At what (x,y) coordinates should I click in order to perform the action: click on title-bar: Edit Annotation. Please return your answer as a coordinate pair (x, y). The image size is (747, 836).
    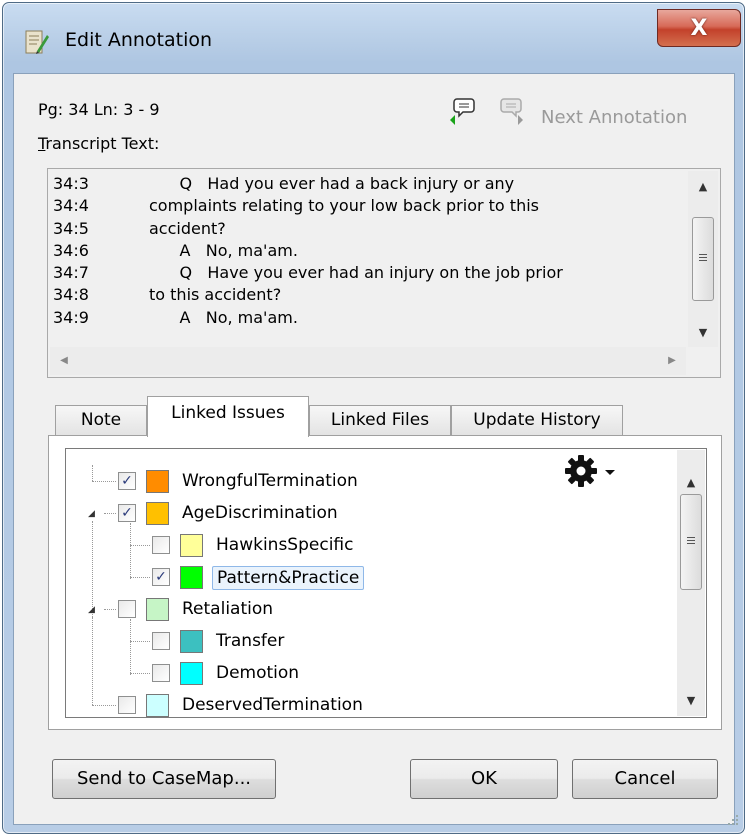
    Looking at the image, I should click on (373, 38).